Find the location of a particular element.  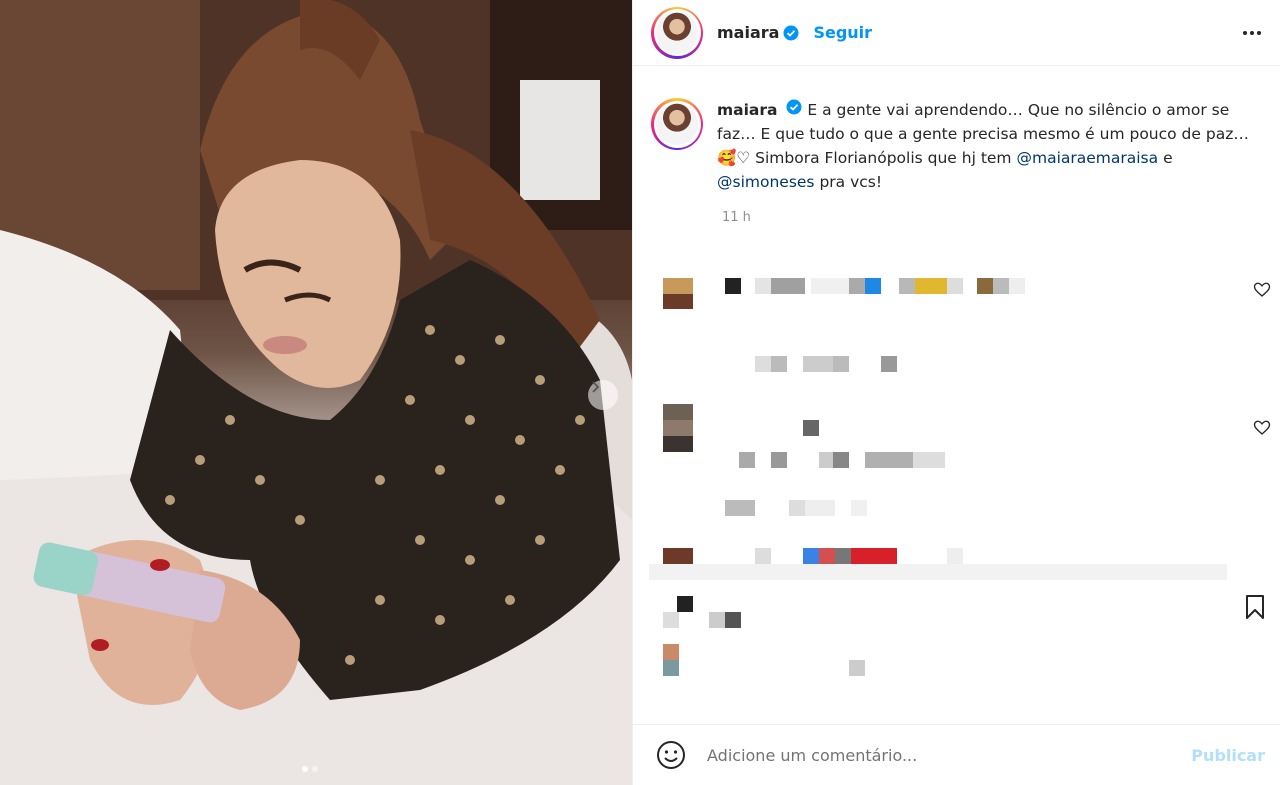

caption-avatar is located at coordinates (677, 124).